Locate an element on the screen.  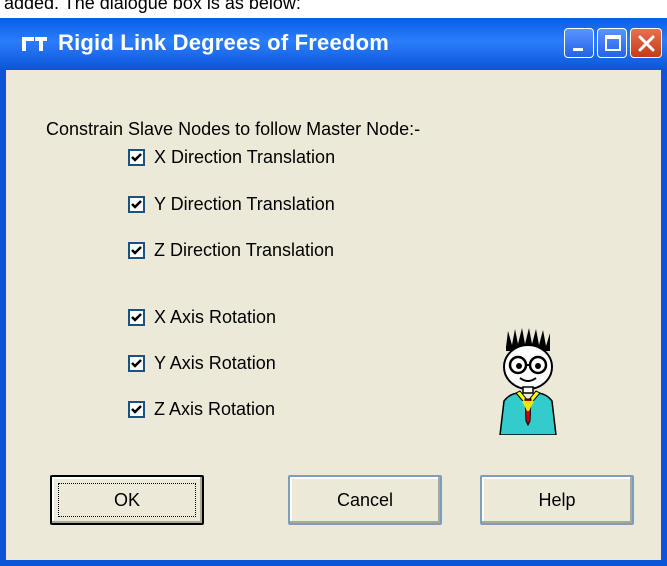
cancel-button: Cancel is located at coordinates (365, 500).